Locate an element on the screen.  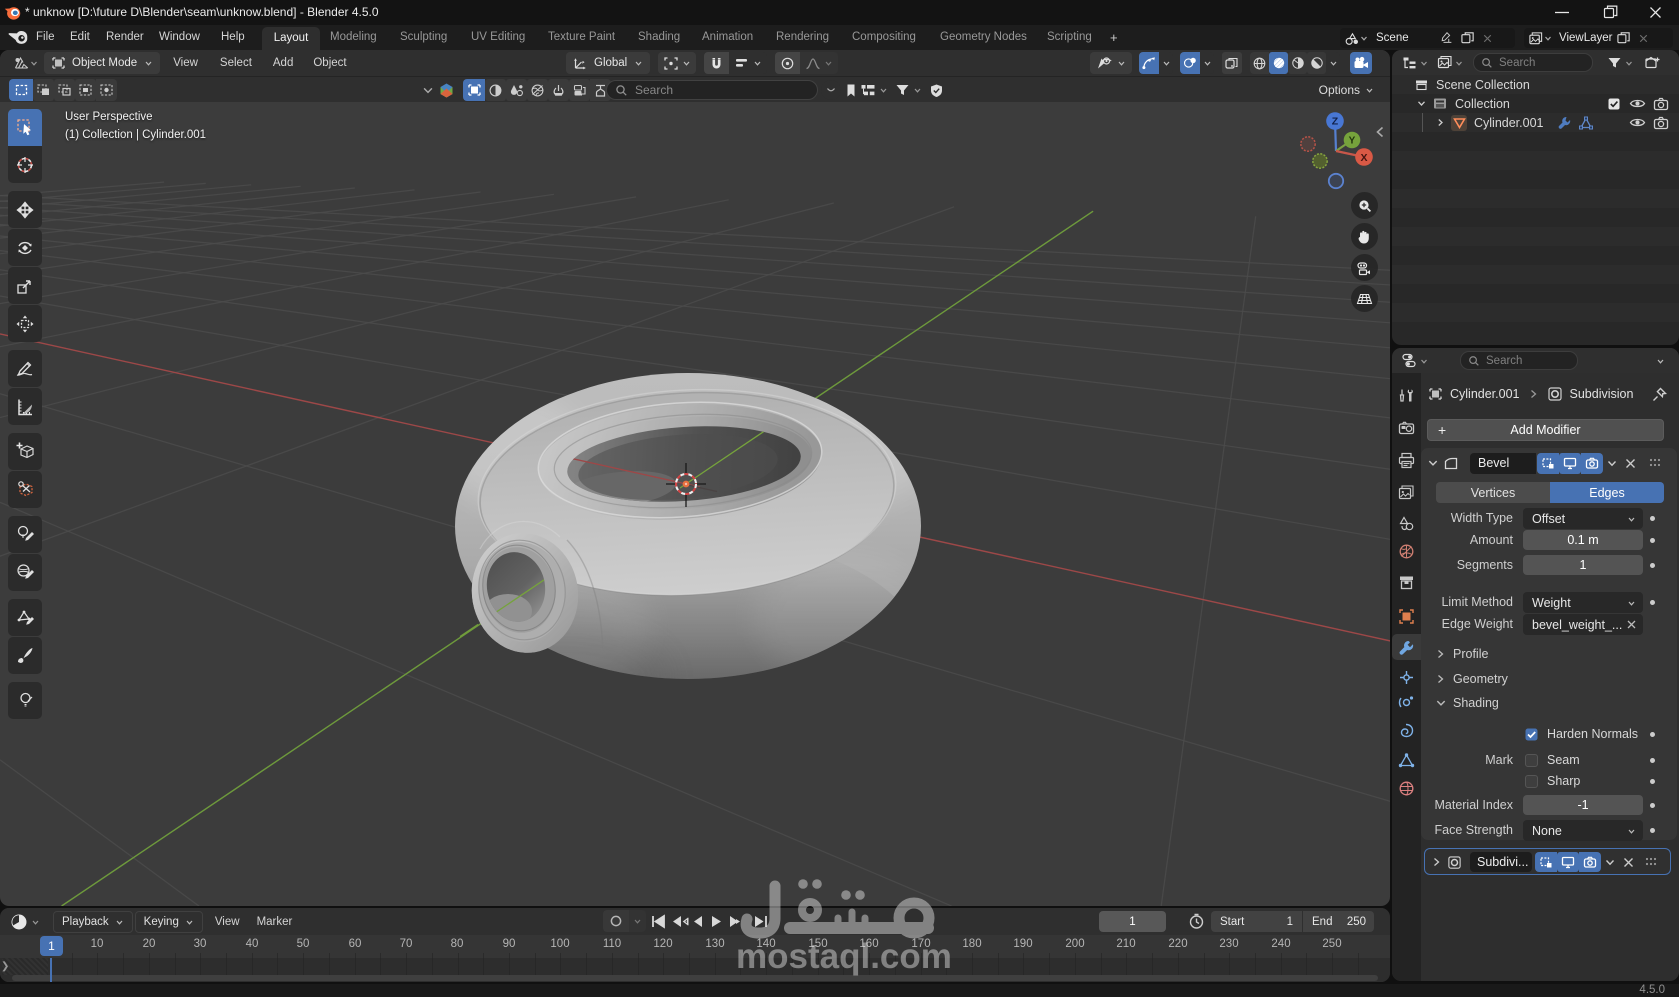
svg-text: mostaql.com is located at coordinates (844, 956).